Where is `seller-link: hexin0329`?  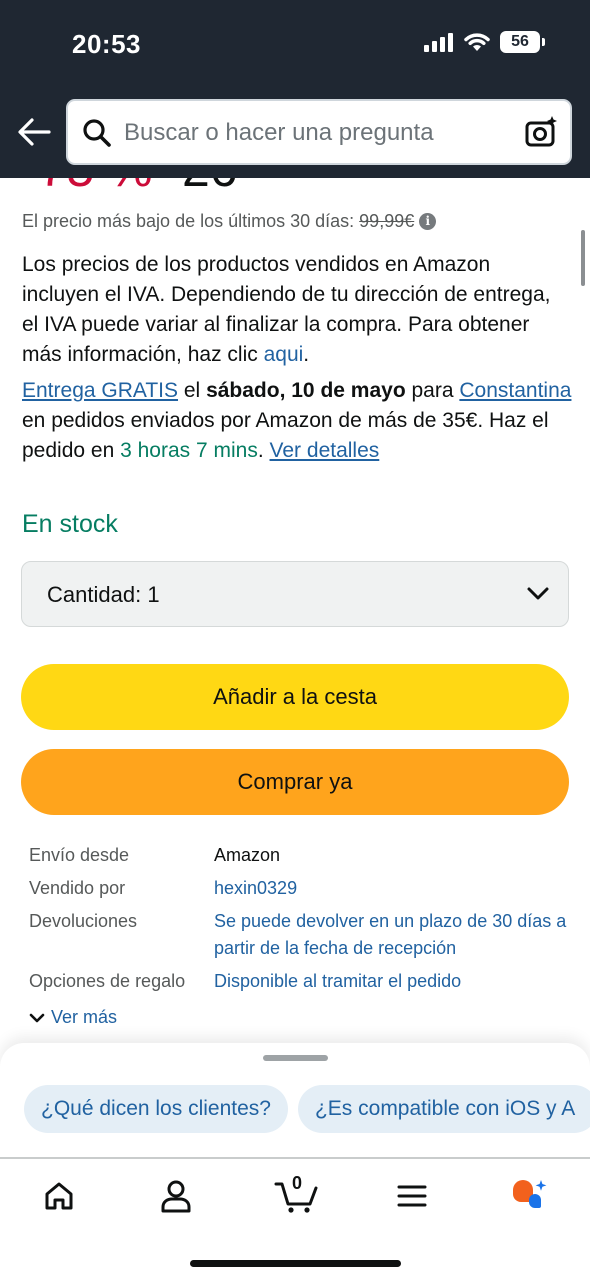
seller-link: hexin0329 is located at coordinates (255, 888).